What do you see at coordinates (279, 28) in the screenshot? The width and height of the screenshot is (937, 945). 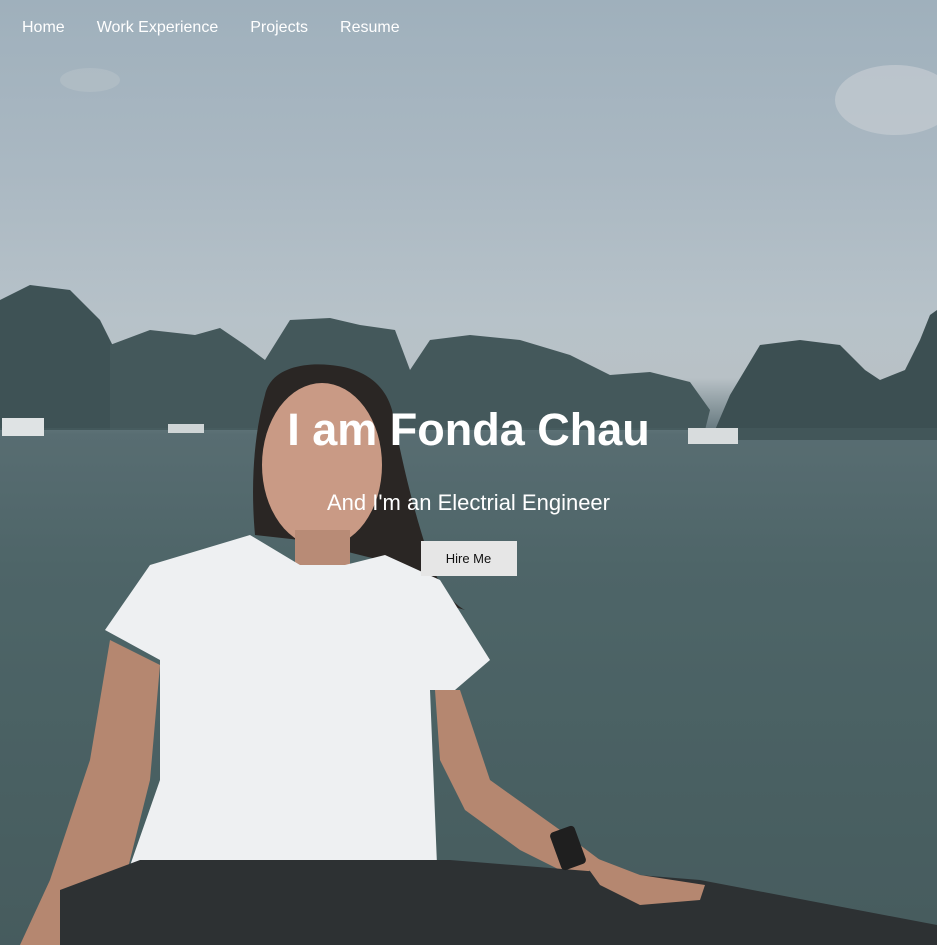 I see `nav-projects-link: Projects` at bounding box center [279, 28].